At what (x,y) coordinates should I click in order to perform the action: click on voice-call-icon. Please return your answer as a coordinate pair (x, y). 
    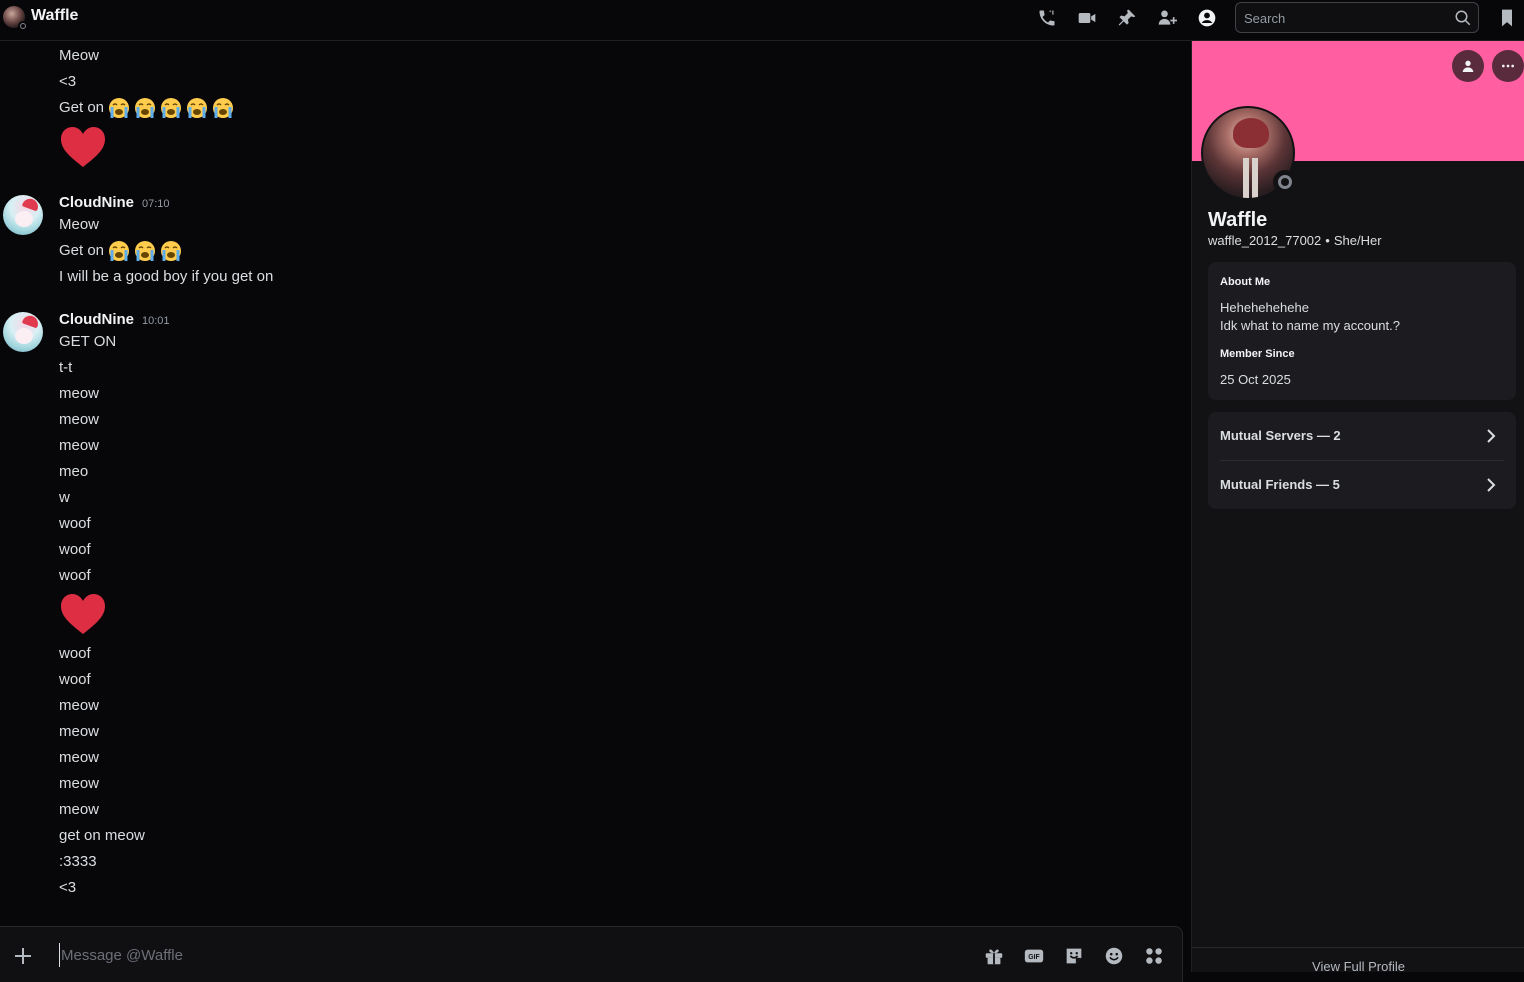
    Looking at the image, I should click on (1047, 18).